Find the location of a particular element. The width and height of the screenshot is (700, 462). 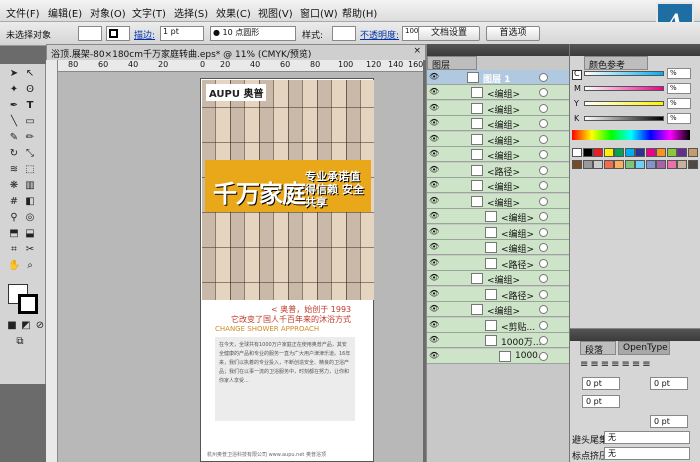

warp-tool-icon: ≋ is located at coordinates (14, 170).